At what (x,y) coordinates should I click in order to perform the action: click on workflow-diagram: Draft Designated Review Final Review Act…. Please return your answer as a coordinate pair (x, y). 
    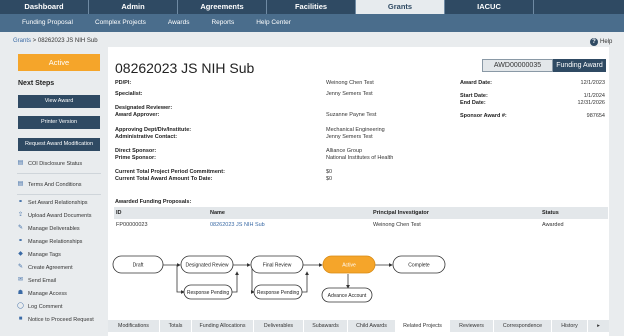
    Looking at the image, I should click on (279, 279).